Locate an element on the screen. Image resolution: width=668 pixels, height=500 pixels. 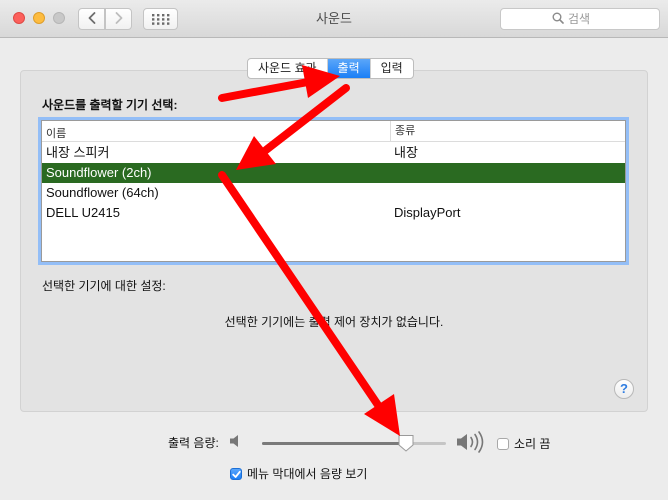
show-volume-in-menu-bar-checkbox: 메뉴 막대에서 음량 보기 is located at coordinates (298, 473).